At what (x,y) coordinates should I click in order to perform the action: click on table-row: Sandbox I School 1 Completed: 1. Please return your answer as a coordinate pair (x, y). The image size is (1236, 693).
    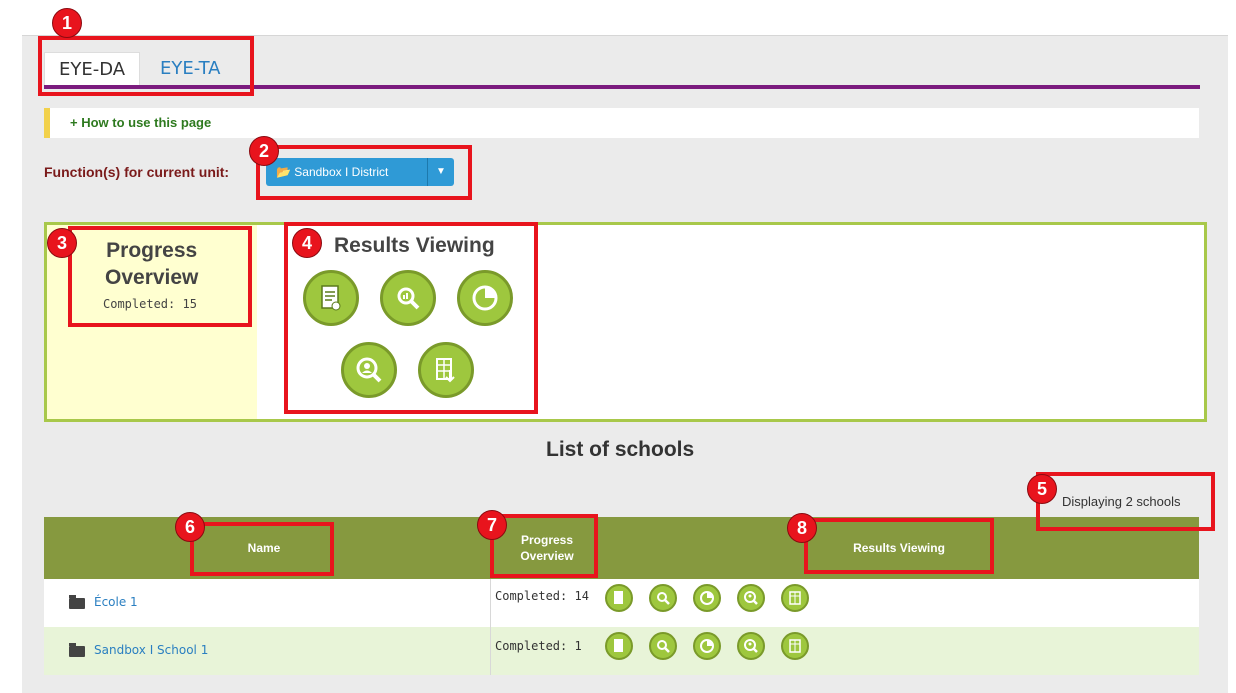
    Looking at the image, I should click on (621, 651).